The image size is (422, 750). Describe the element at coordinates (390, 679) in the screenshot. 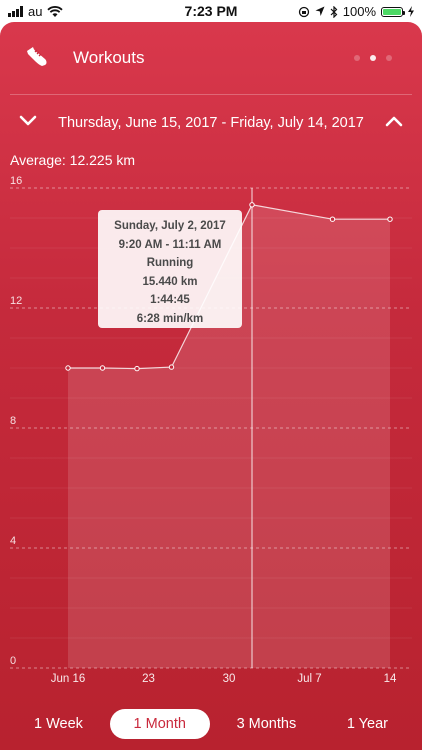

I see `x-tick-label: 14` at that location.